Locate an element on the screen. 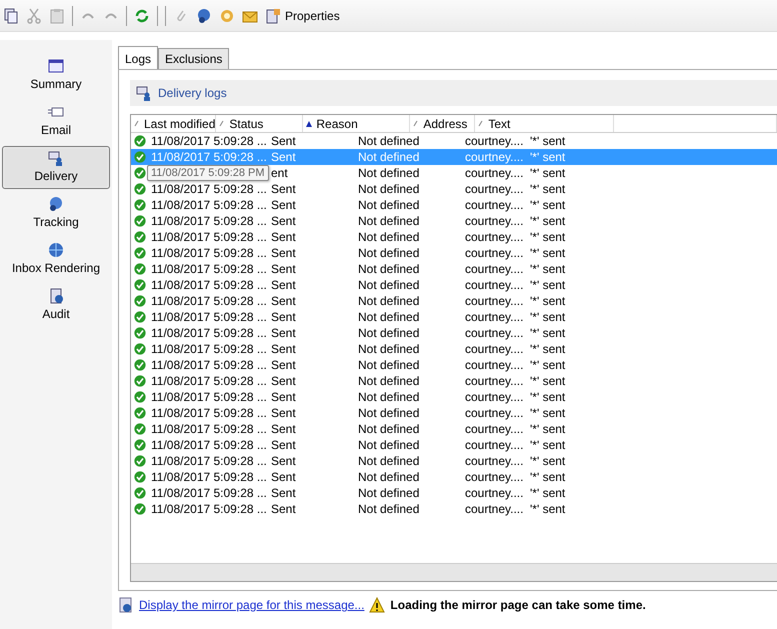 This screenshot has height=629, width=777. sidebar-item: Summary is located at coordinates (56, 75).